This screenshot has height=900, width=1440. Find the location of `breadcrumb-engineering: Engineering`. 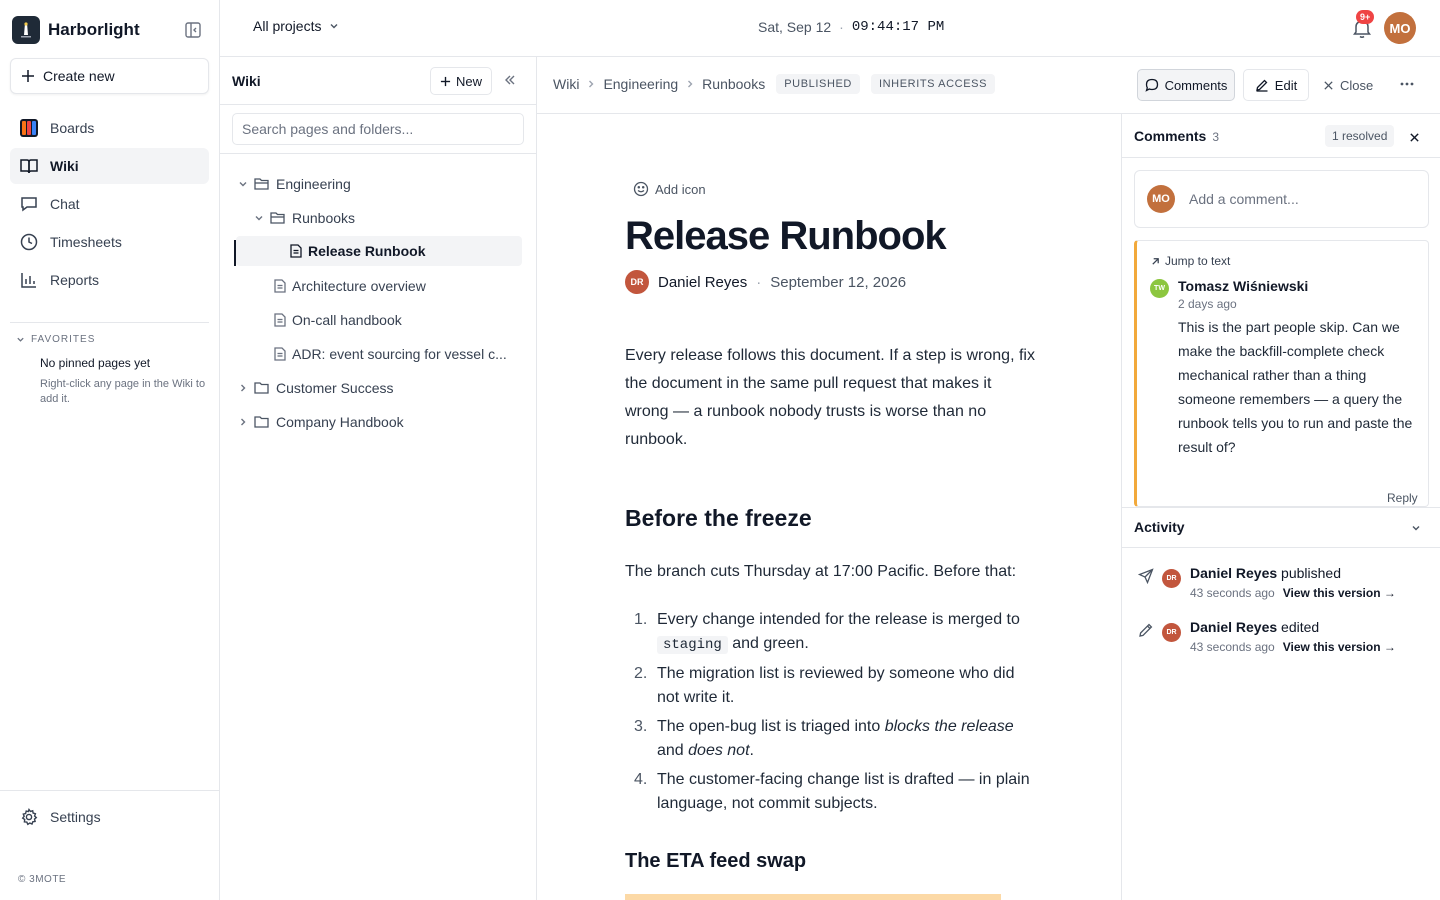

breadcrumb-engineering: Engineering is located at coordinates (640, 84).